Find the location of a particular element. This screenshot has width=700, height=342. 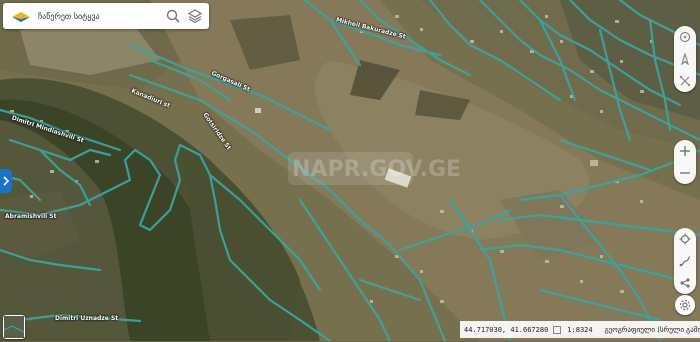

search-icon is located at coordinates (173, 16).